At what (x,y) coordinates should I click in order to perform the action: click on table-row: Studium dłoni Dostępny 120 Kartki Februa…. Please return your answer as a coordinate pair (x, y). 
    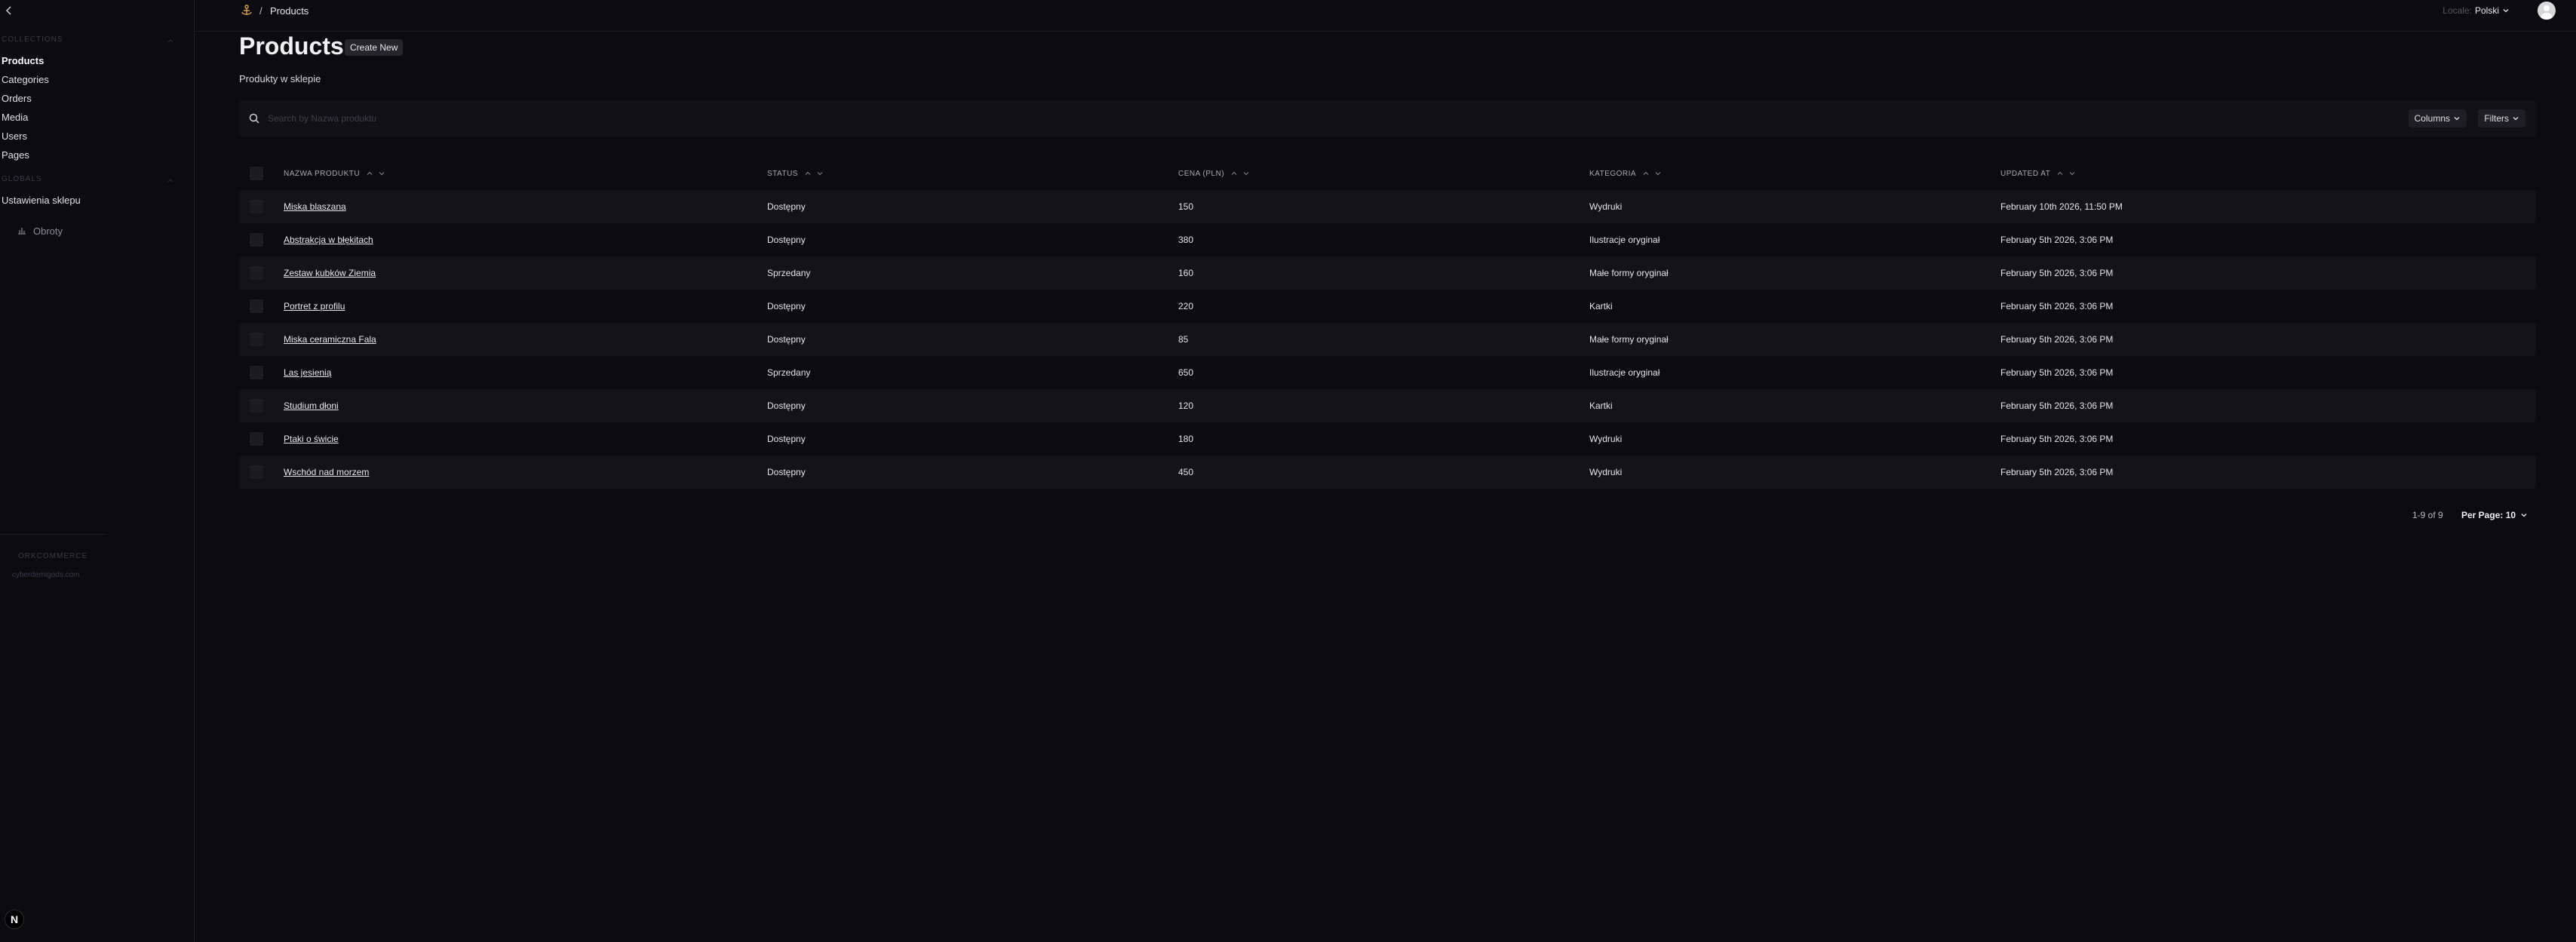
    Looking at the image, I should click on (1387, 405).